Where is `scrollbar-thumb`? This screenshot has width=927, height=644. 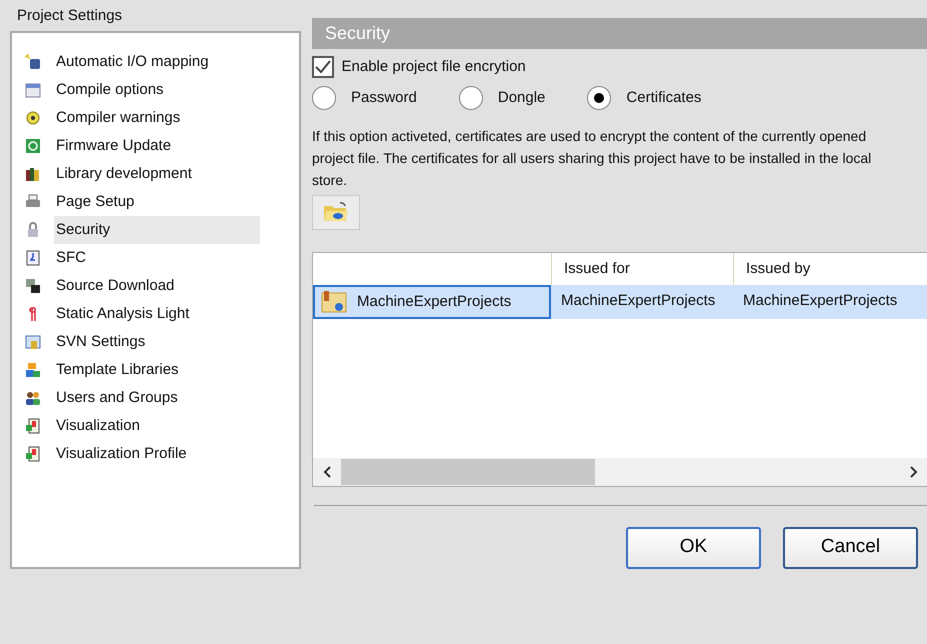 scrollbar-thumb is located at coordinates (468, 471).